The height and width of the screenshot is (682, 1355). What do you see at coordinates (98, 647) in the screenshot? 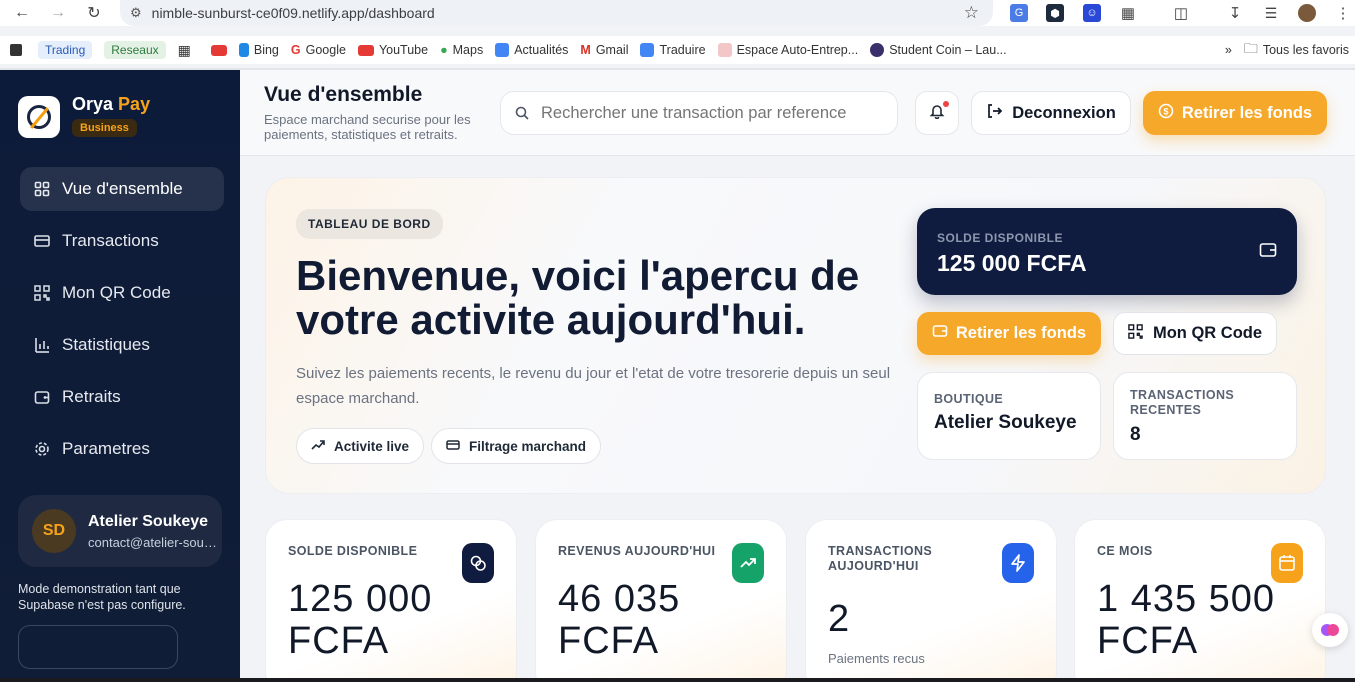
I see `sidebar-action-button` at bounding box center [98, 647].